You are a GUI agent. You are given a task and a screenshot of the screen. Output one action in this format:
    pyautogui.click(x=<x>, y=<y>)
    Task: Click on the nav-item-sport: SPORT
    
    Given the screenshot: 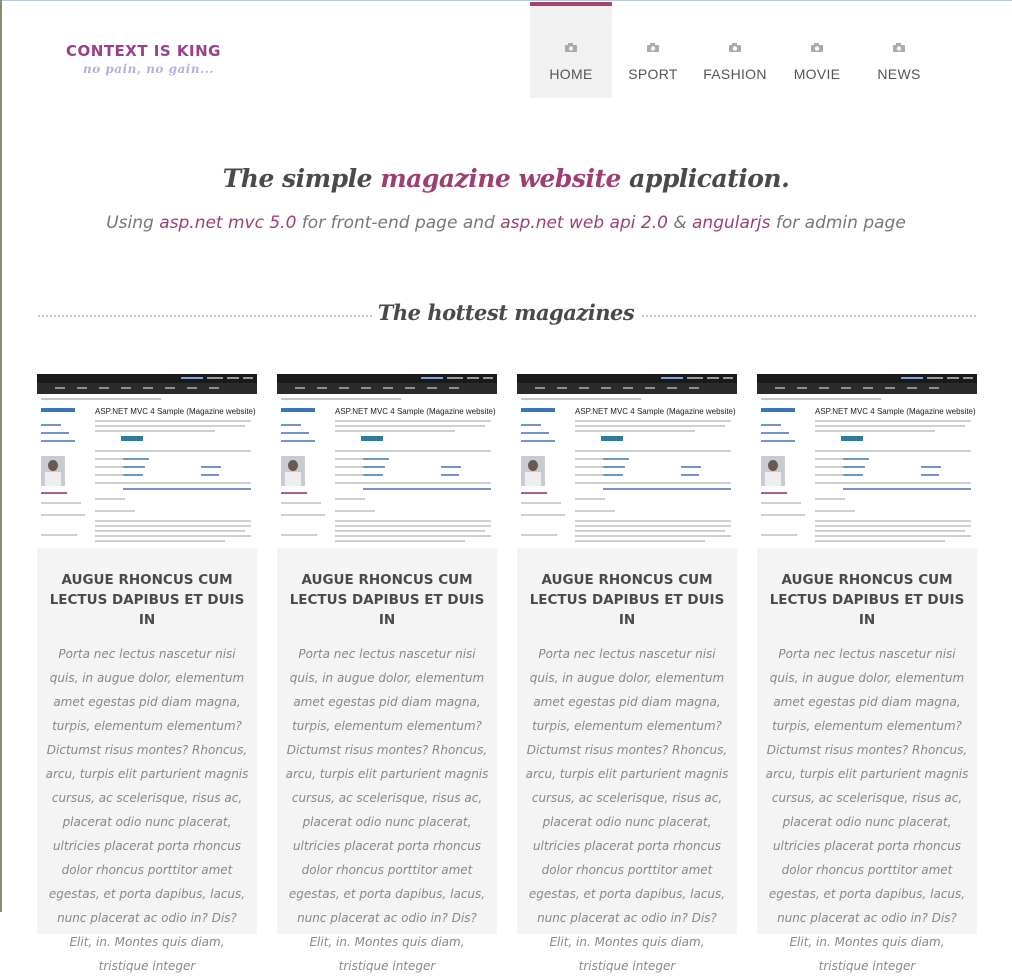 What is the action you would take?
    pyautogui.click(x=653, y=50)
    